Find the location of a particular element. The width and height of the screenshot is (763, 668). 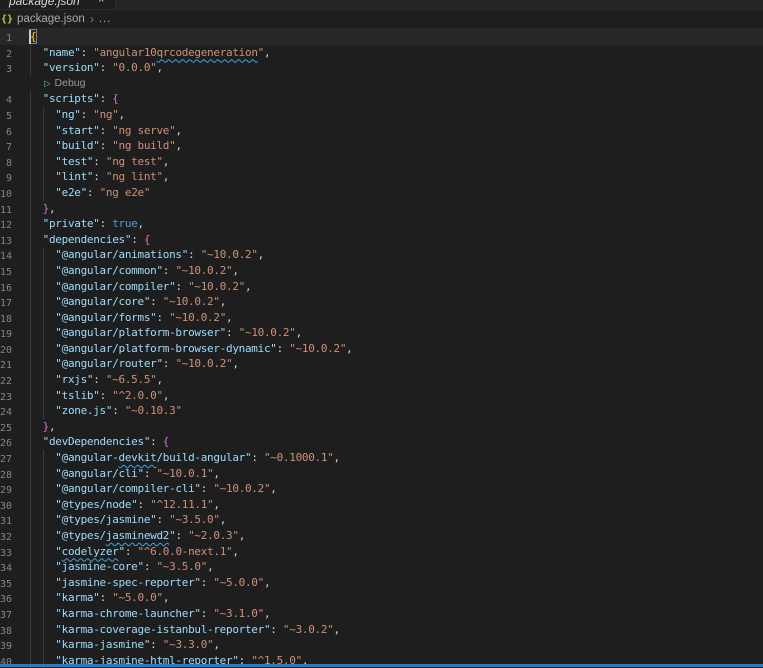

code-content: "jasmine-spec-reporter": "~5.0.0", is located at coordinates (396, 582).